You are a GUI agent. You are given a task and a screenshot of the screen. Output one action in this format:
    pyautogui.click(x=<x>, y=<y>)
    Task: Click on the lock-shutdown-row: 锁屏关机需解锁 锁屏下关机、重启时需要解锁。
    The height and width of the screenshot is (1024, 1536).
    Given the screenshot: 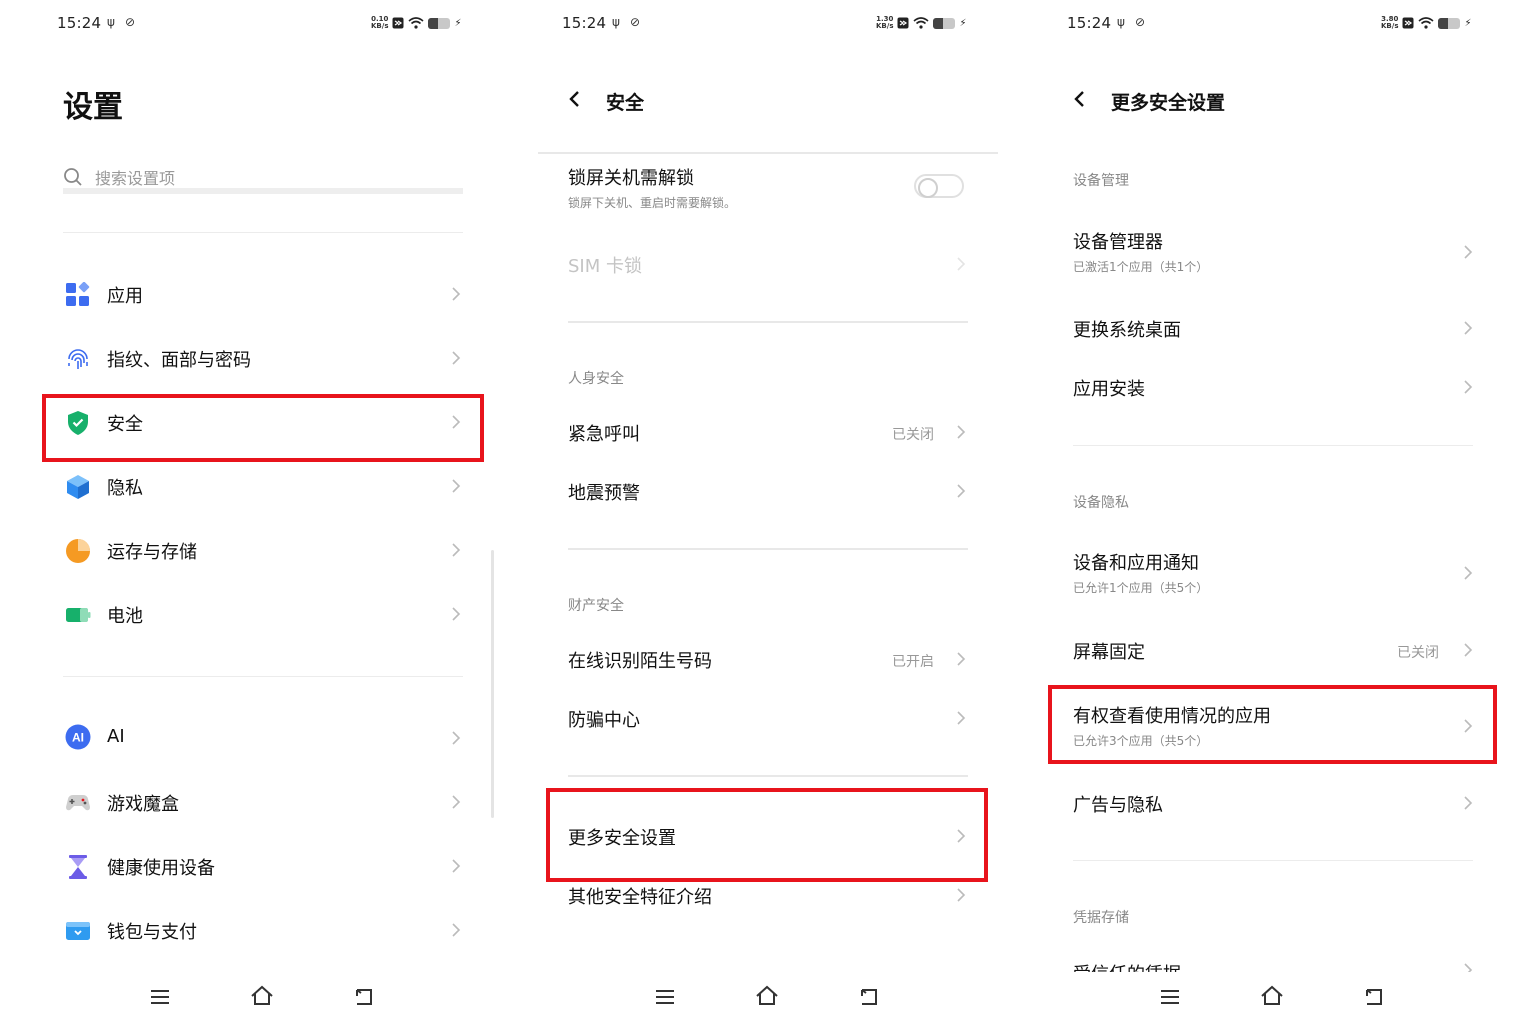 What is the action you would take?
    pyautogui.click(x=768, y=191)
    